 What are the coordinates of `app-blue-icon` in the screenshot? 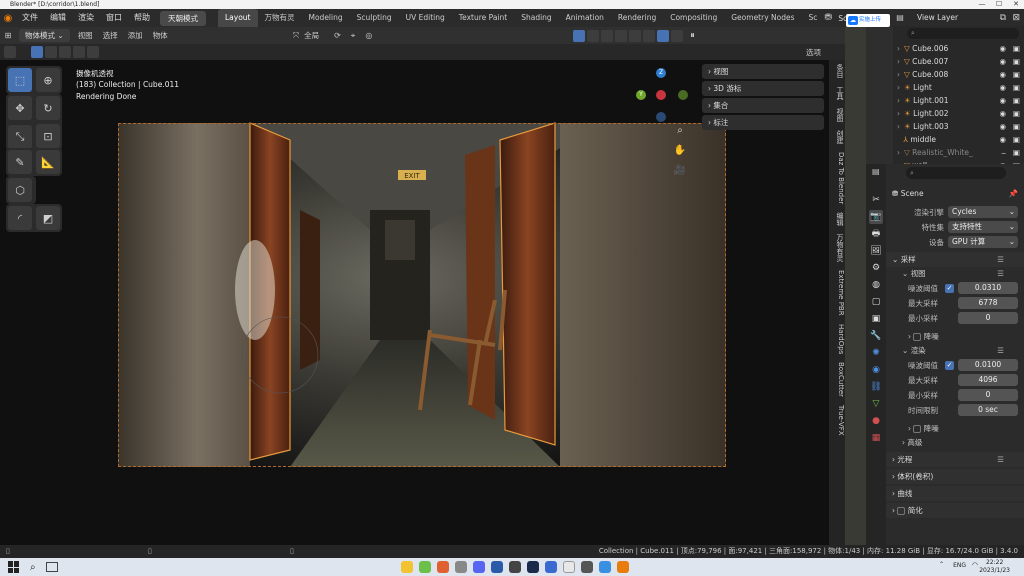 It's located at (496, 567).